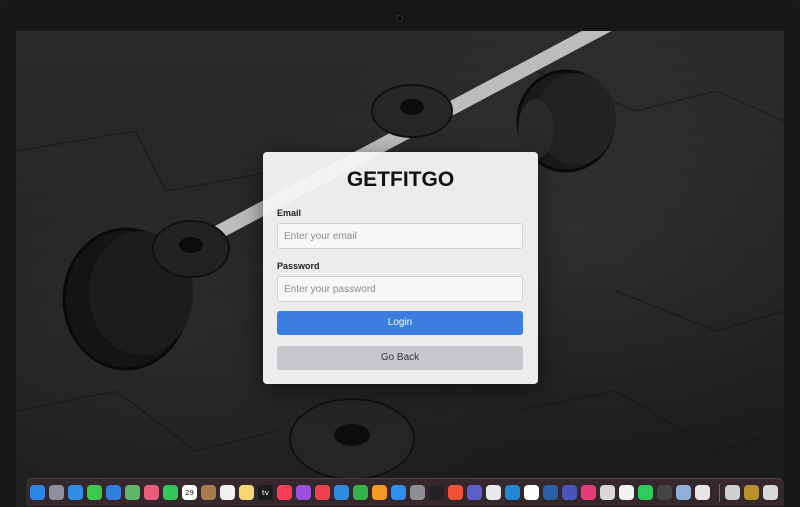  I want to click on dock-separator, so click(719, 492).